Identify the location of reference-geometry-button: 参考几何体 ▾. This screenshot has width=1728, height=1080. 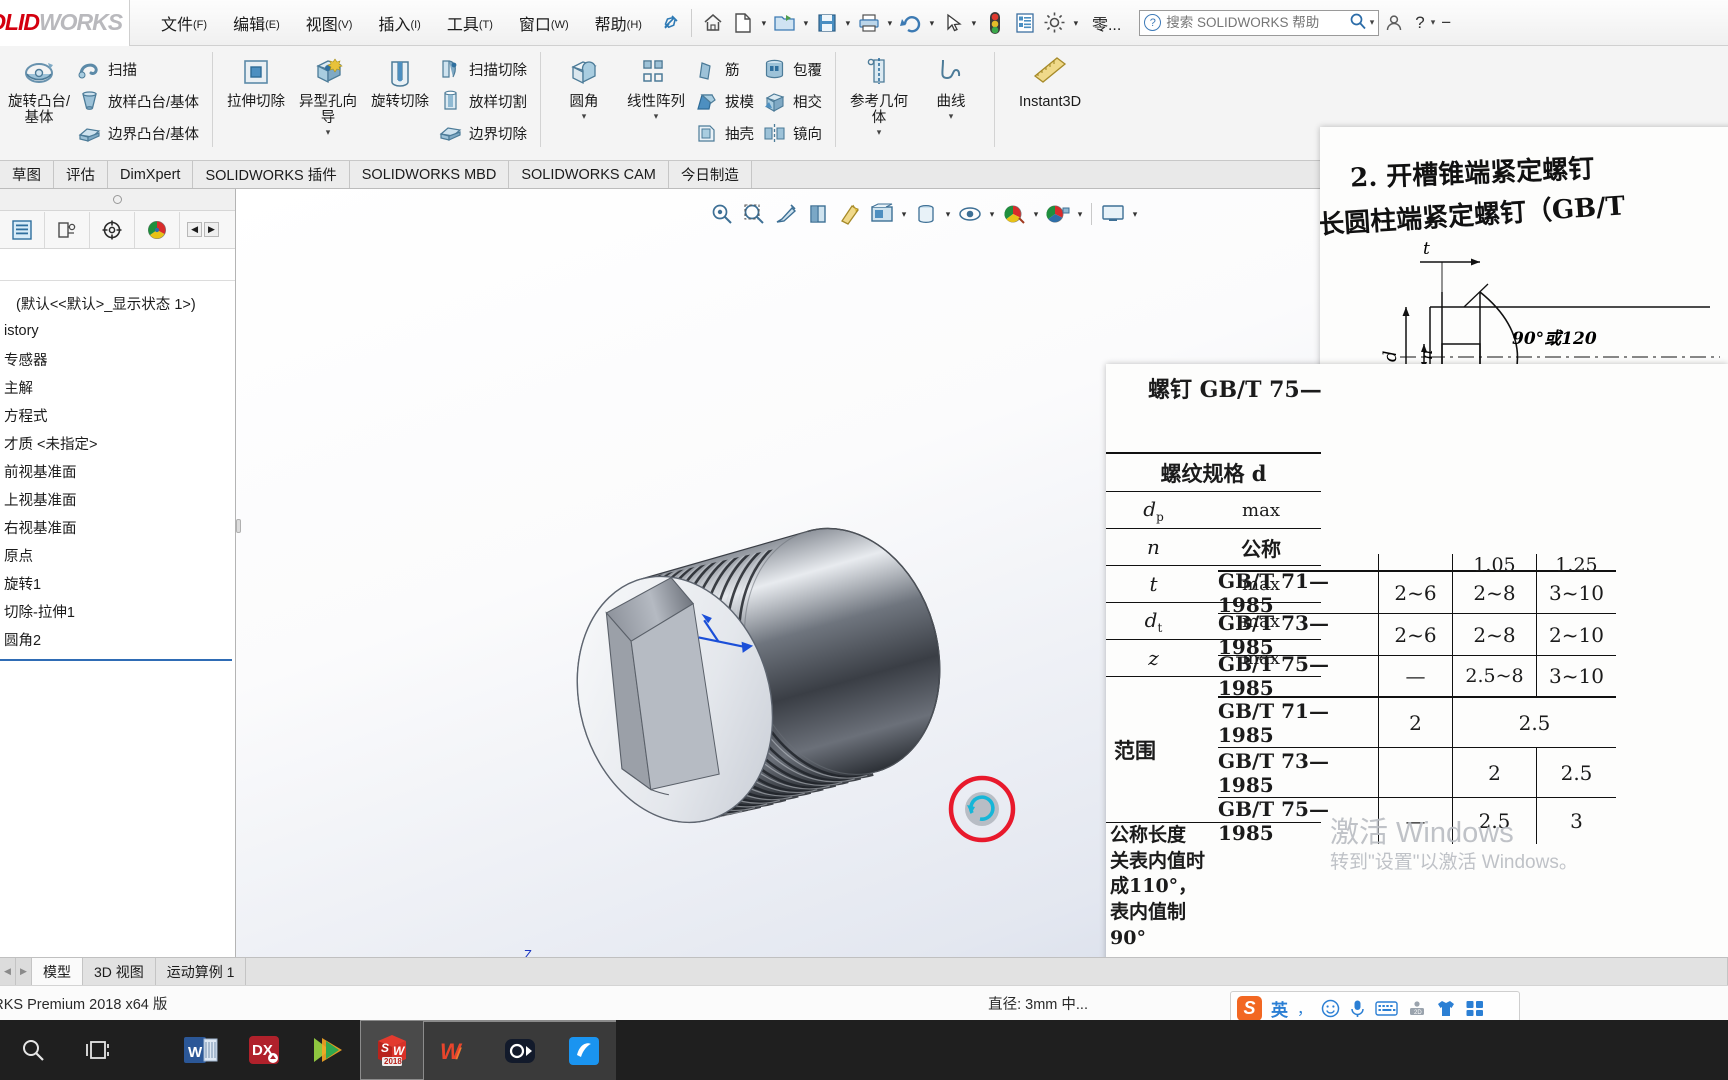
(879, 94).